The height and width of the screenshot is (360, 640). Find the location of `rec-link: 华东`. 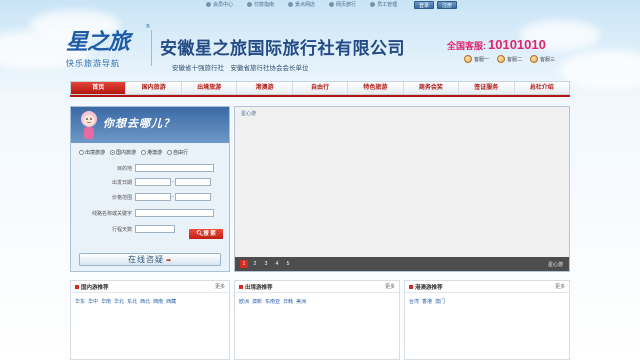

rec-link: 华东 is located at coordinates (80, 301).